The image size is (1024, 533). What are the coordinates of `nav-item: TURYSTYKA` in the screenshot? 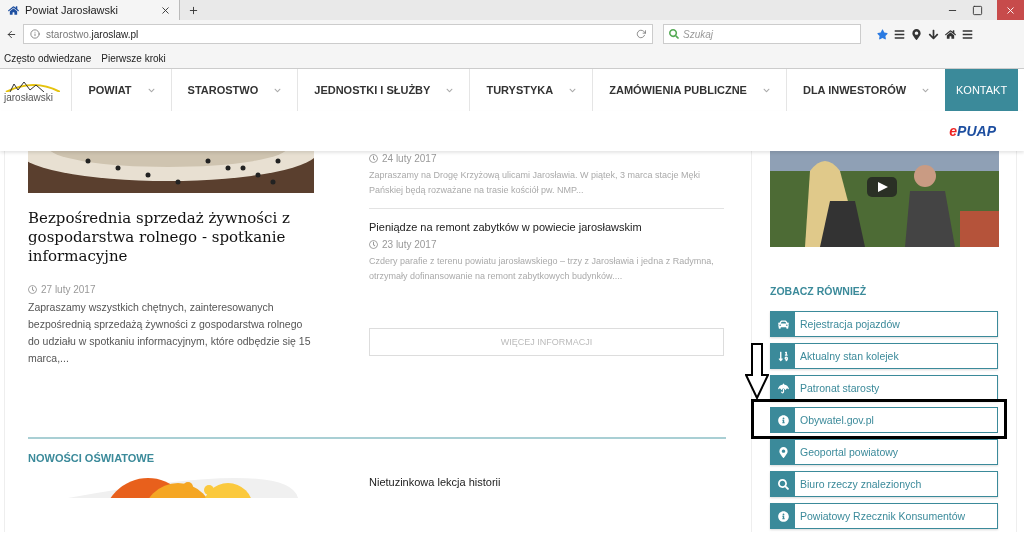 It's located at (520, 90).